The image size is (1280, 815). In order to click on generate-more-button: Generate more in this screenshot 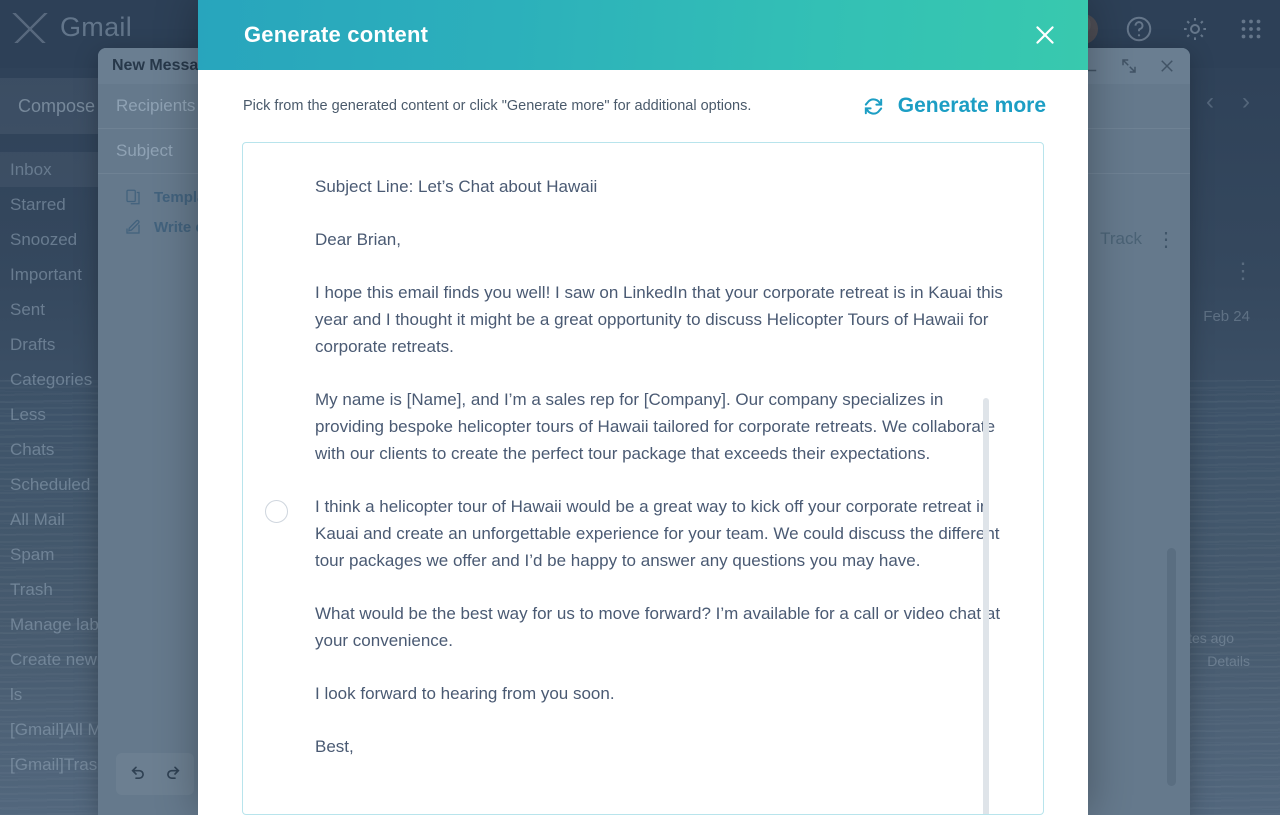, I will do `click(954, 106)`.